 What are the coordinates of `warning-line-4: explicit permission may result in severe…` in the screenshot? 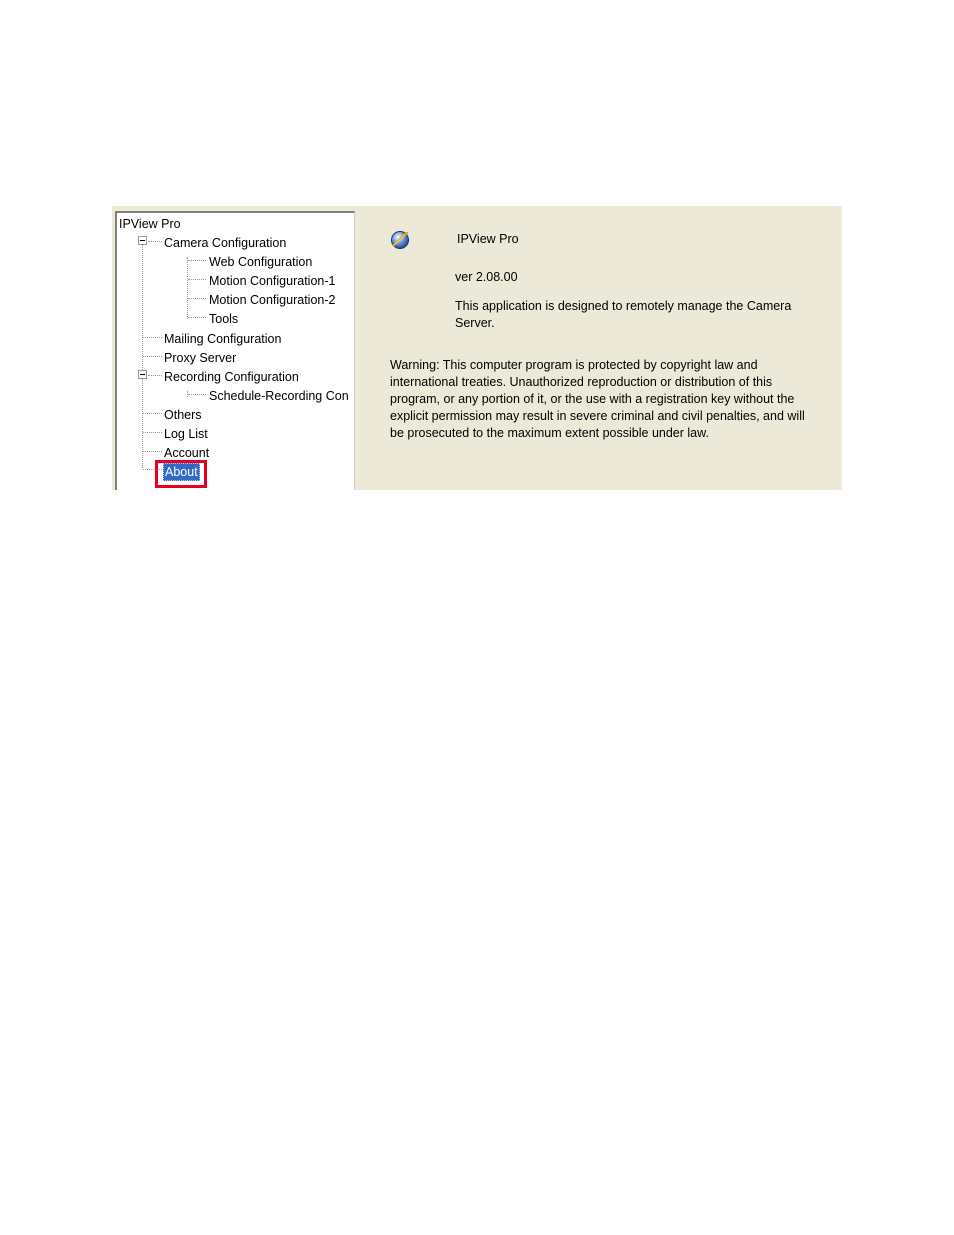 It's located at (597, 416).